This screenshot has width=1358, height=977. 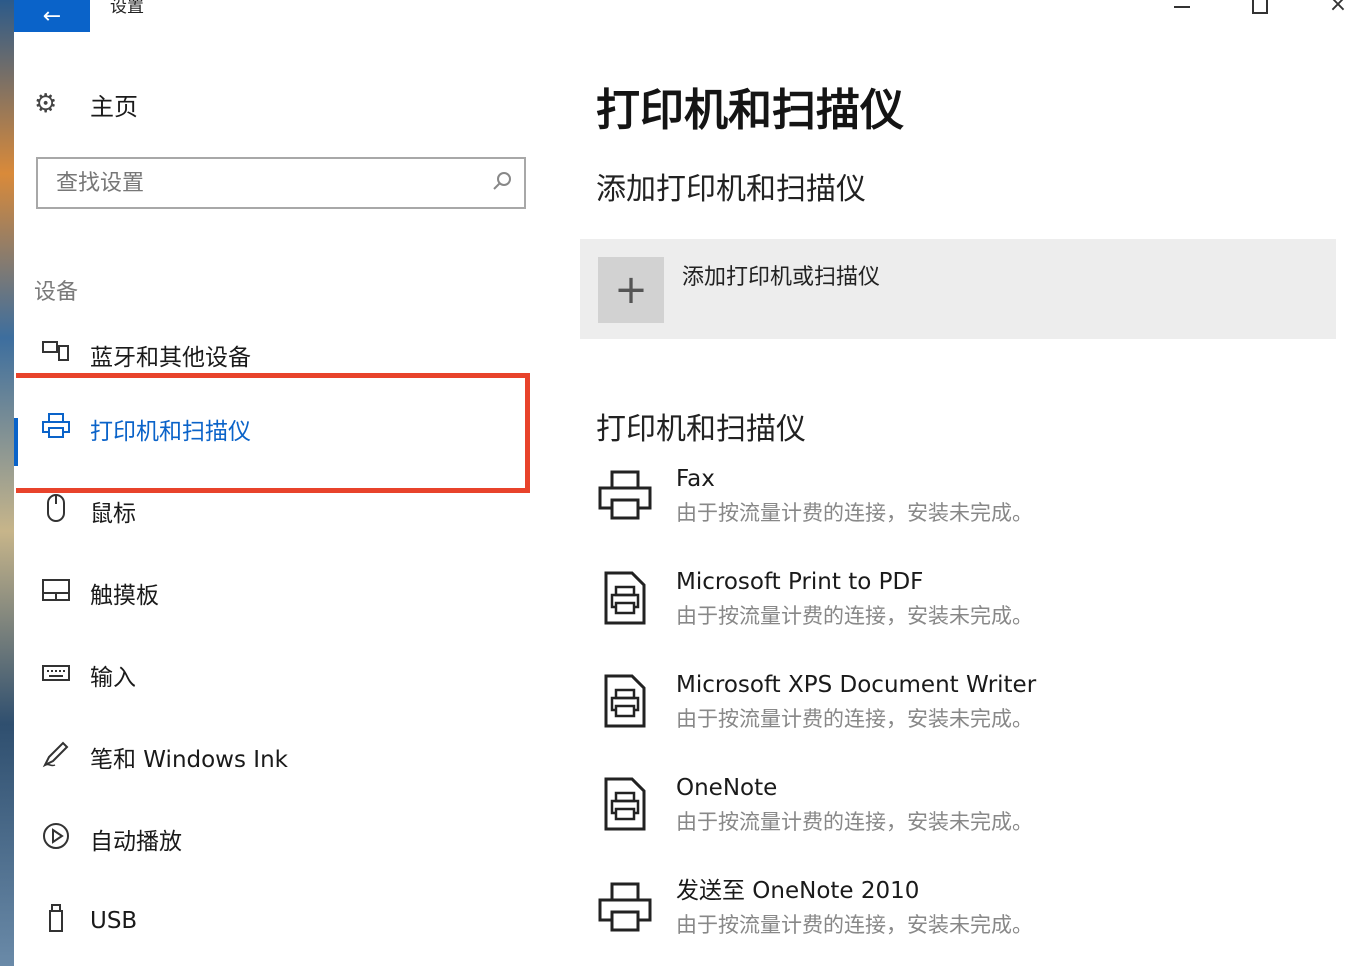 I want to click on sidebar-item-touchpad: 触摸板, so click(x=274, y=593).